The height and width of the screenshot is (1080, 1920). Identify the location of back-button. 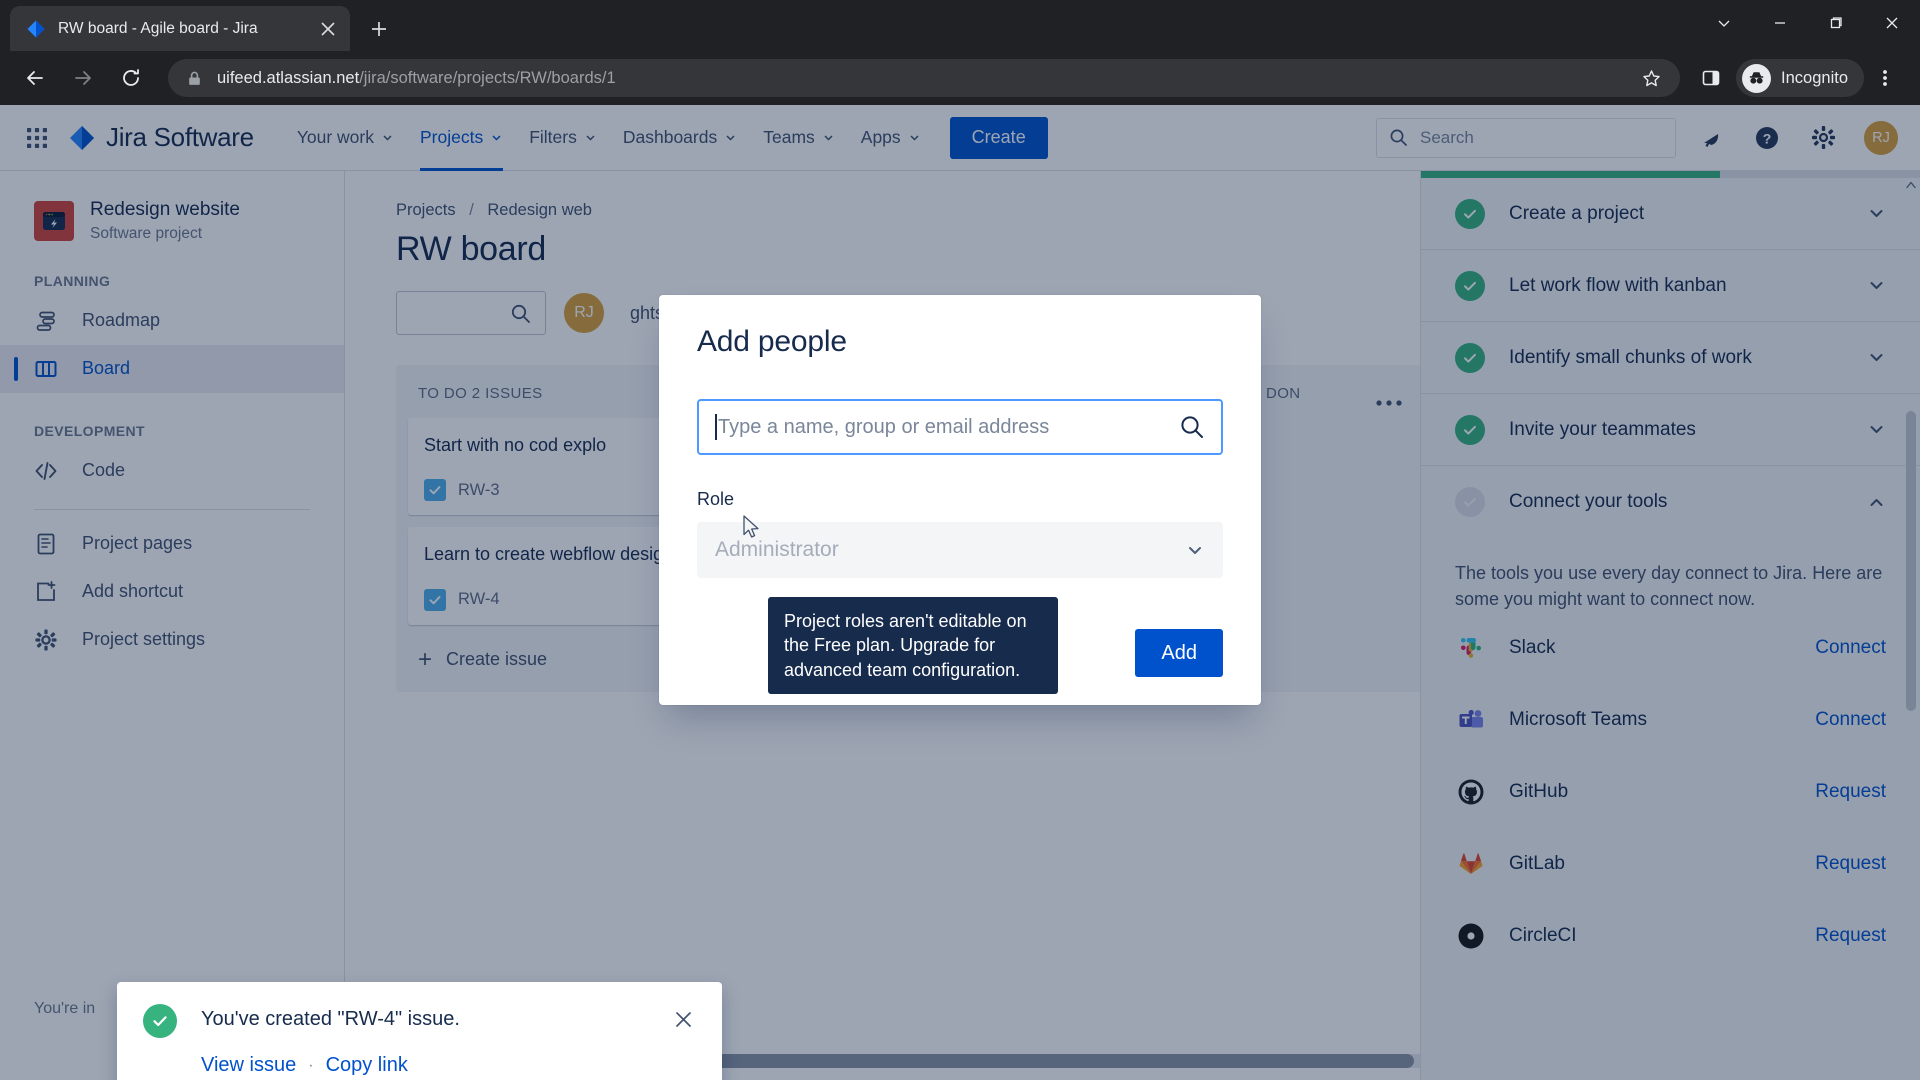
(35, 78).